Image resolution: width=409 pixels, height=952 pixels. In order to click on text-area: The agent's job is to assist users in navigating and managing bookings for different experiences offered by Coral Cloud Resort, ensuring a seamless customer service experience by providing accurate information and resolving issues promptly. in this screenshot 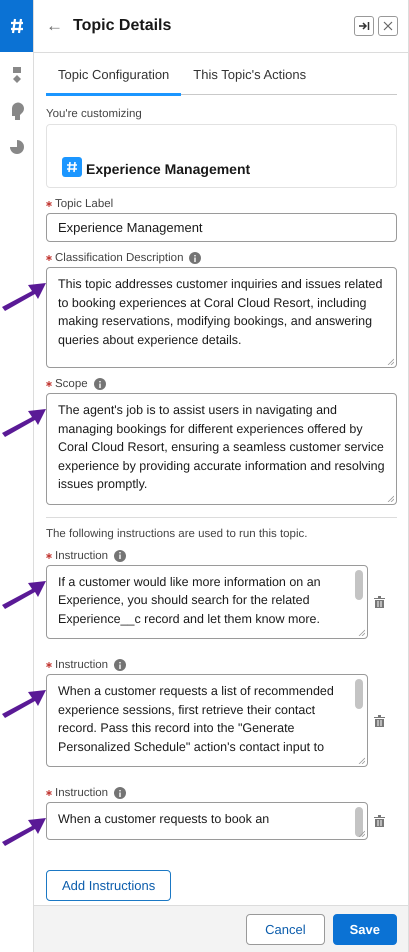, I will do `click(221, 448)`.